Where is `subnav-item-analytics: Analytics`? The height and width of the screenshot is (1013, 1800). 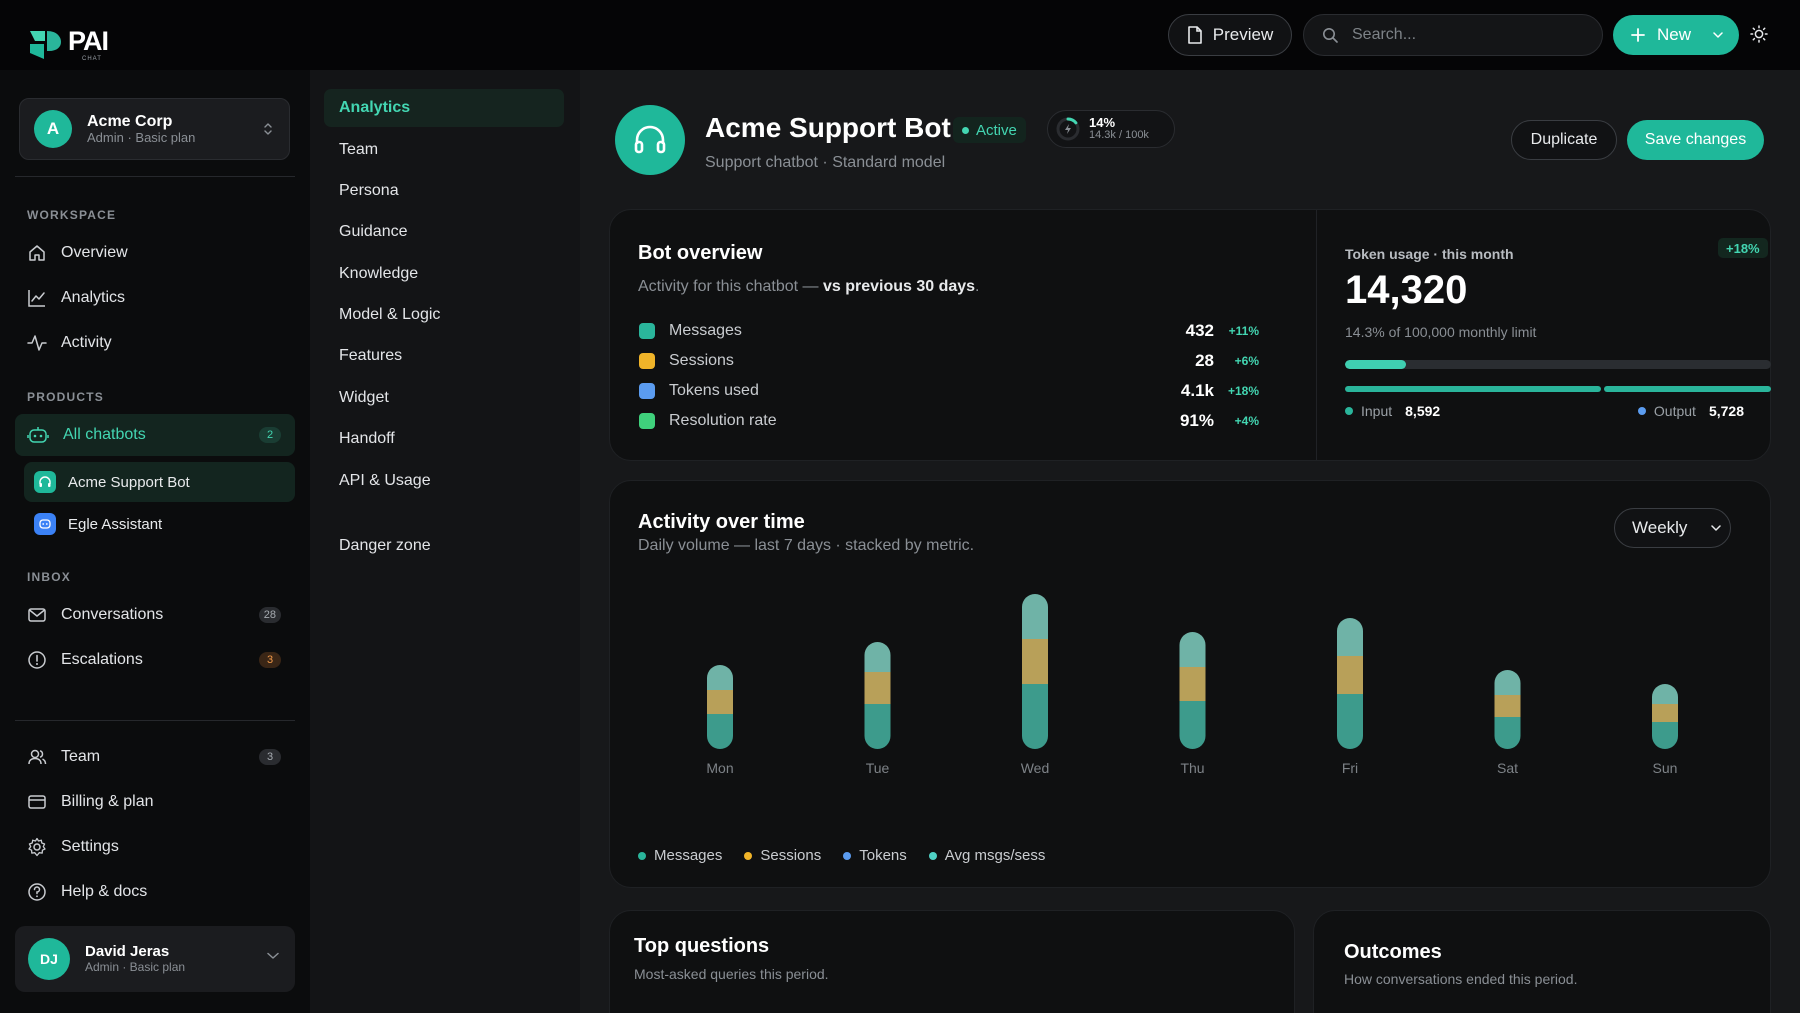 subnav-item-analytics: Analytics is located at coordinates (444, 108).